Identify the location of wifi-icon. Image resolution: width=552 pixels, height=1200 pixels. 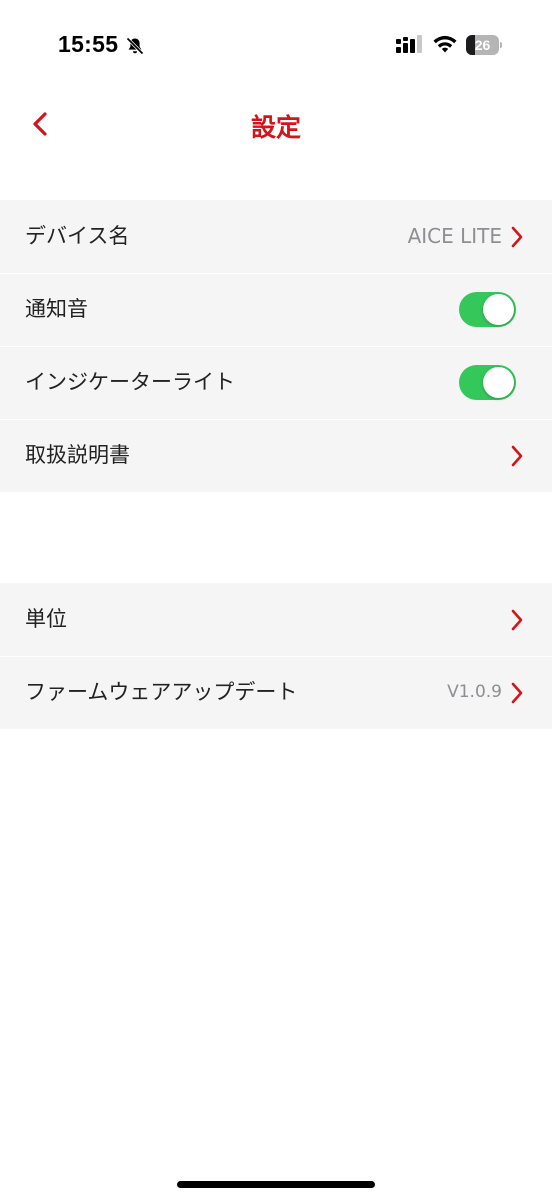
(445, 44).